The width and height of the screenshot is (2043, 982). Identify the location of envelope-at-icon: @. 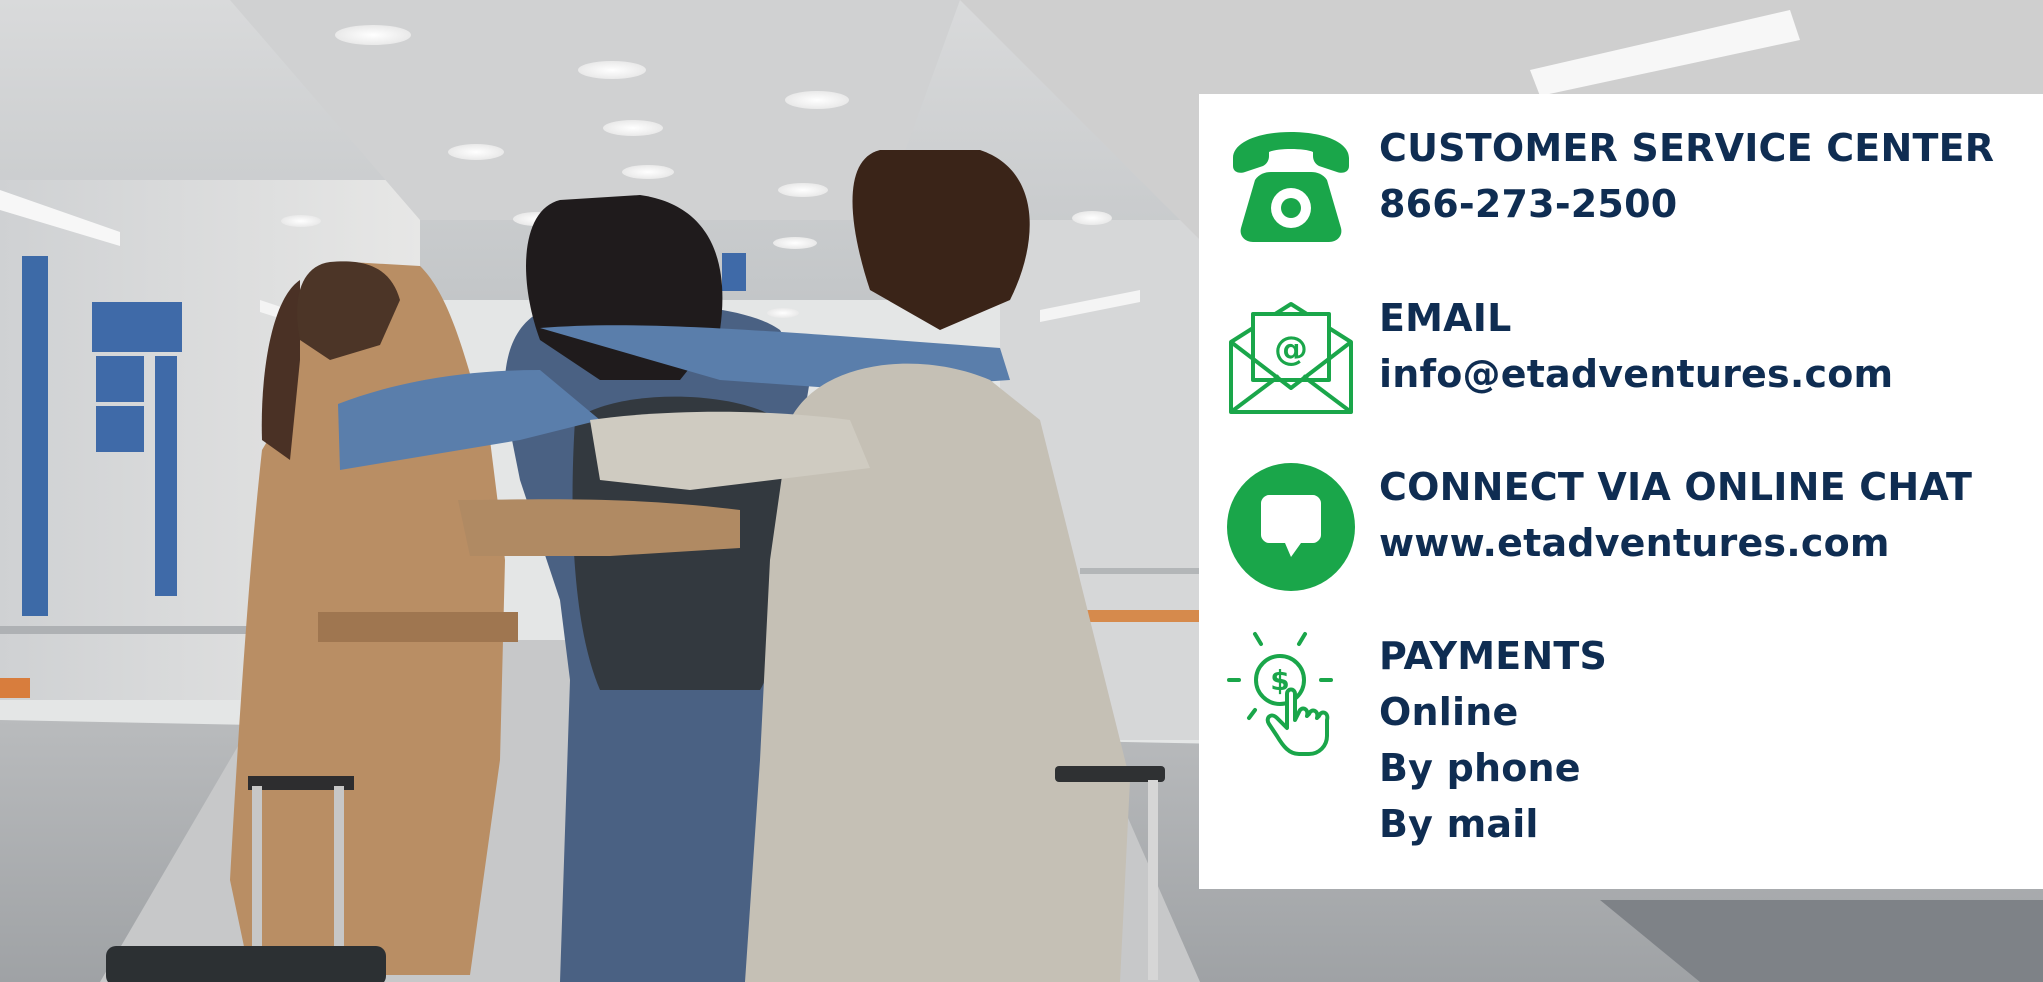
(1291, 358).